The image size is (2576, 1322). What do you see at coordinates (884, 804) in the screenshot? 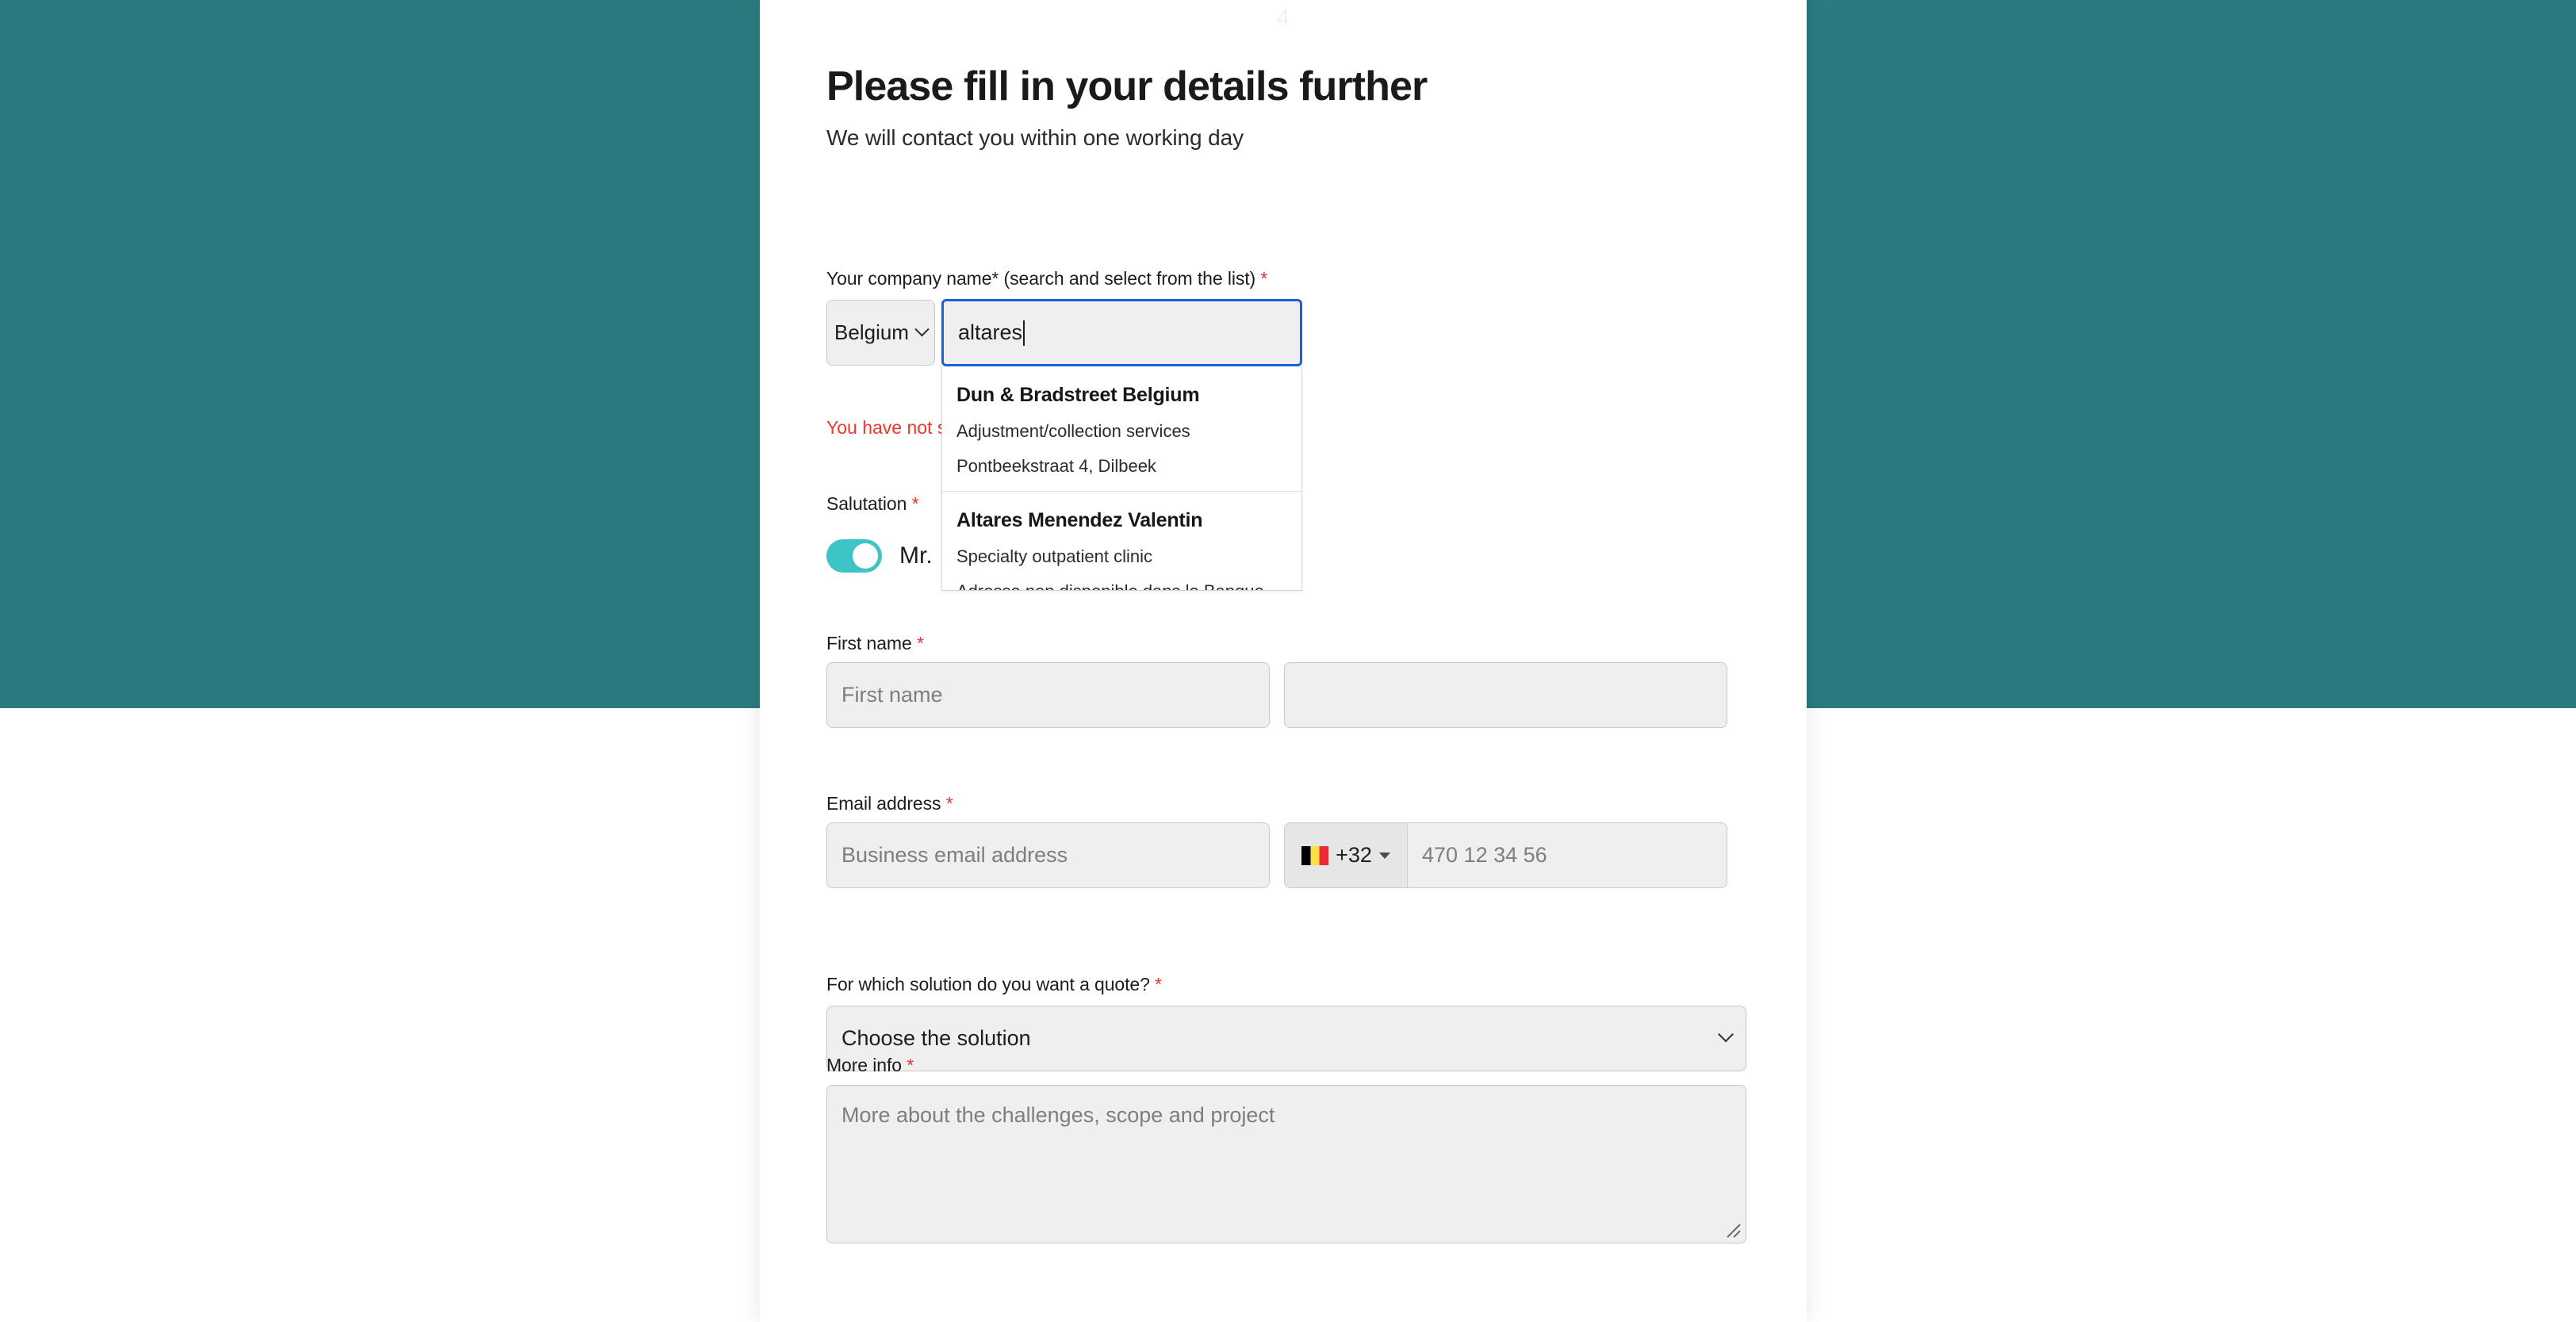
I see `email-address-label-text: Email address` at bounding box center [884, 804].